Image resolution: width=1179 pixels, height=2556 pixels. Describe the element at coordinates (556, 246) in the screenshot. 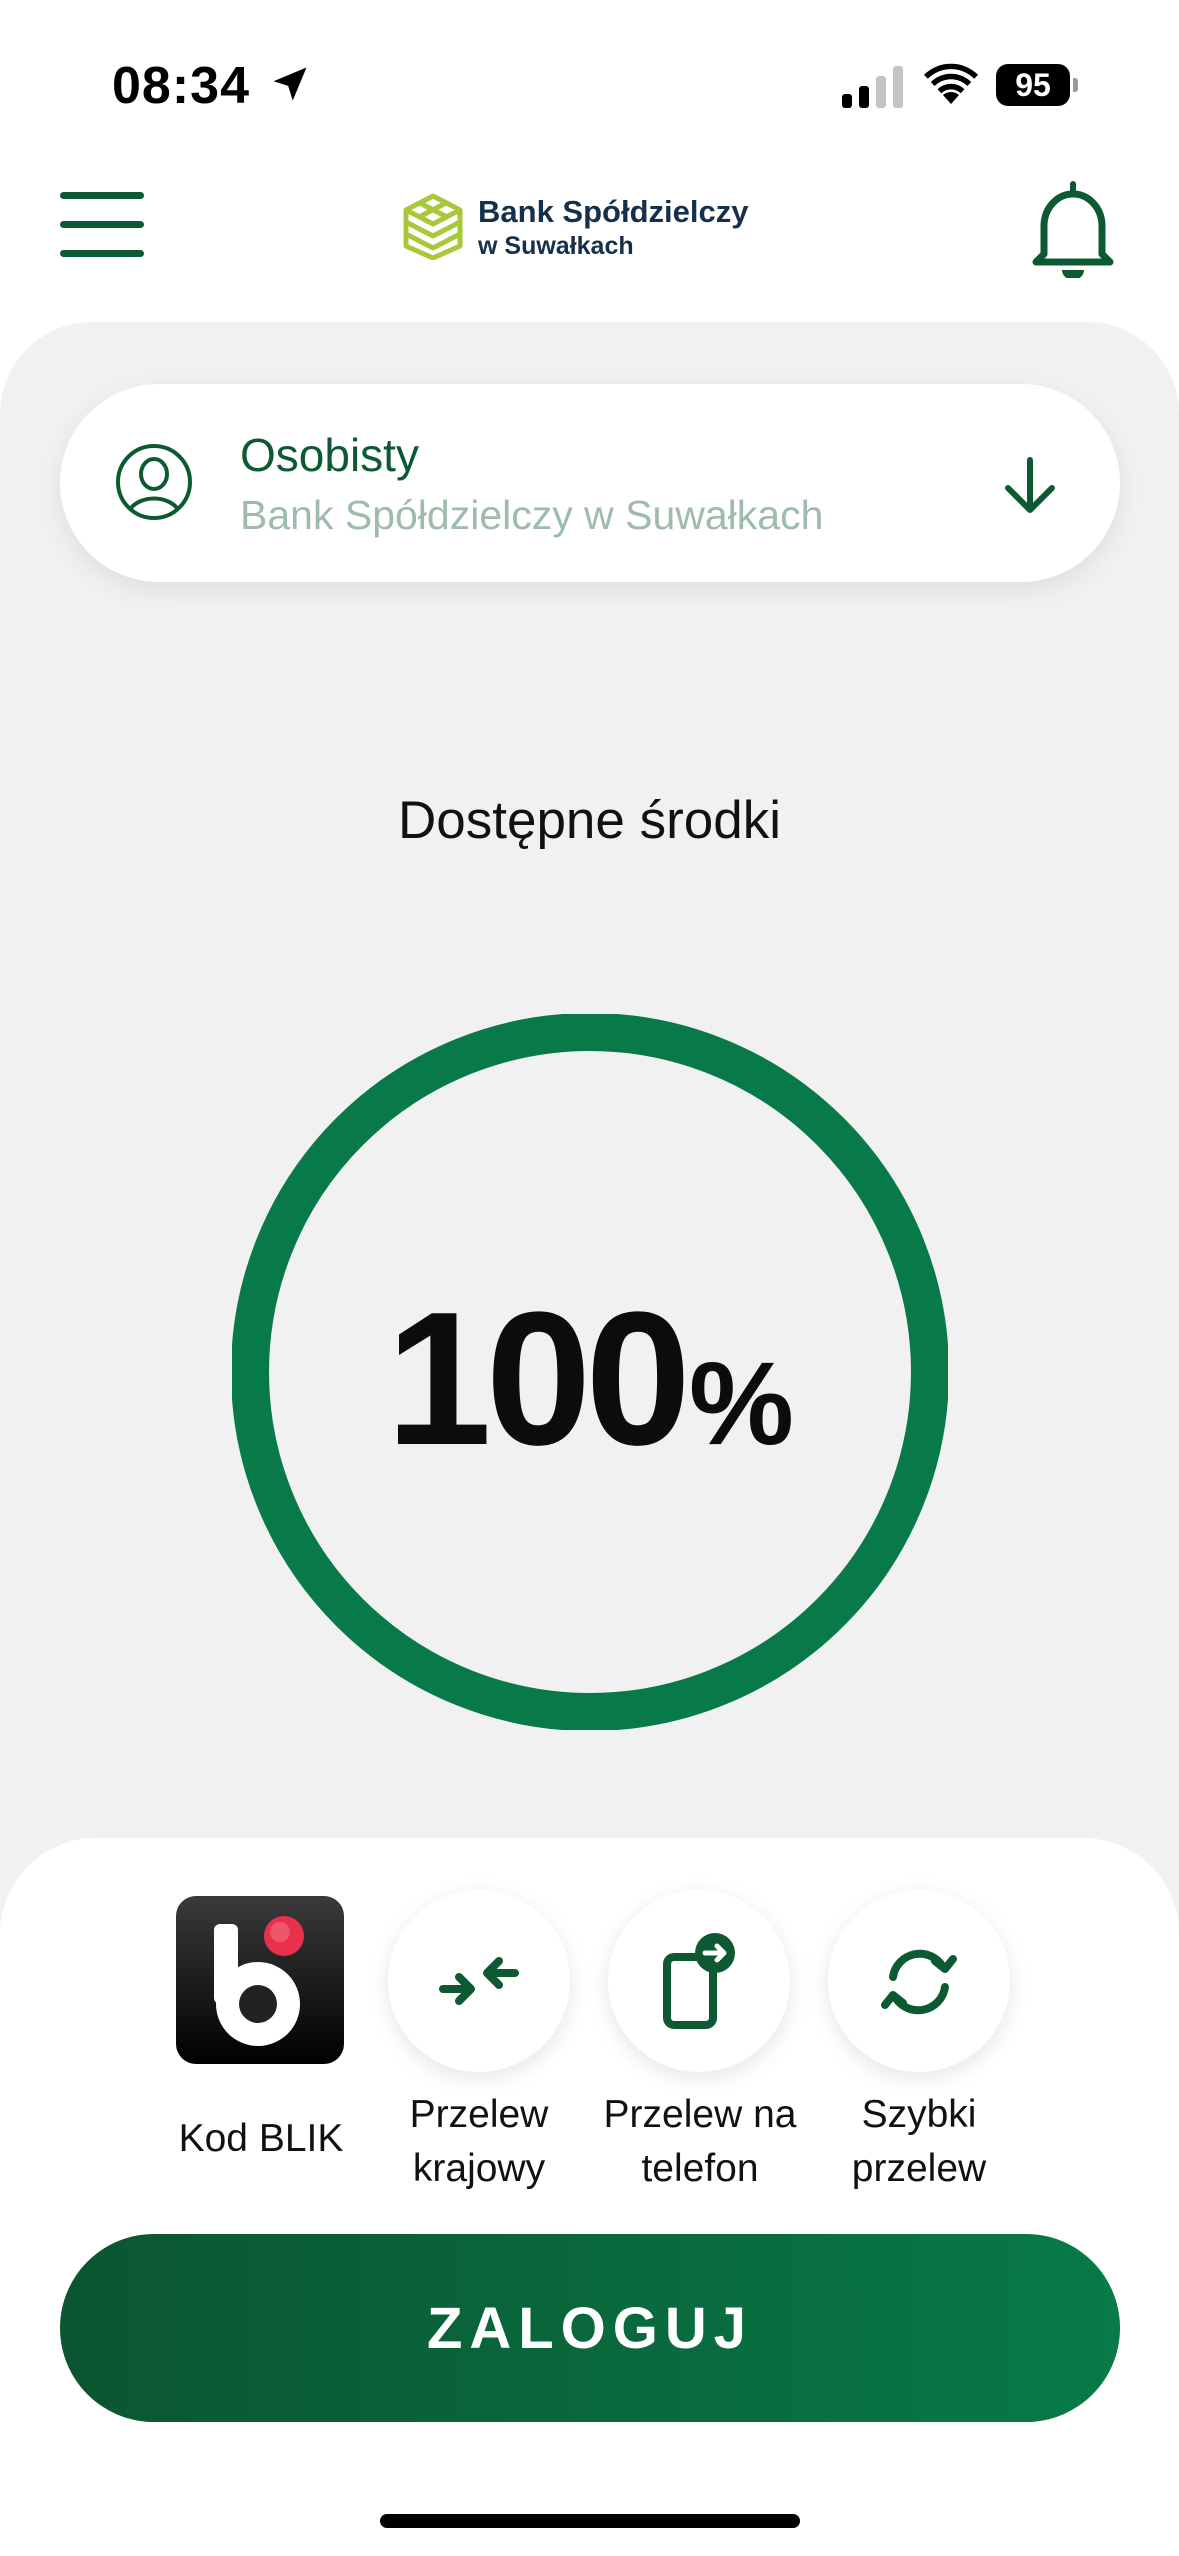

I see `logo-sub: w Suwałkach` at that location.